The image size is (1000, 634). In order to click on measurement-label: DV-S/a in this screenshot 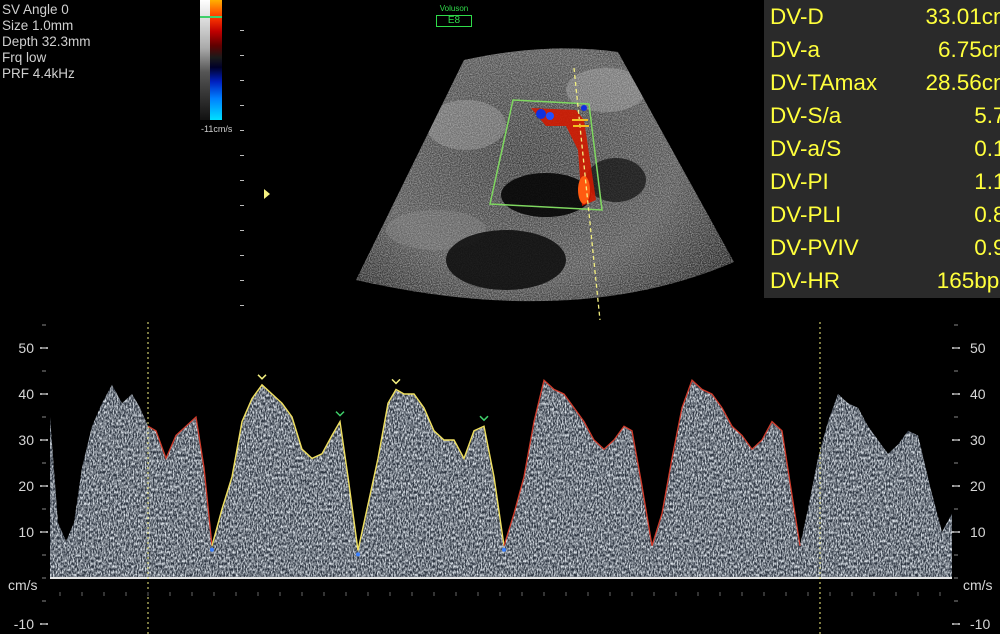, I will do `click(806, 115)`.